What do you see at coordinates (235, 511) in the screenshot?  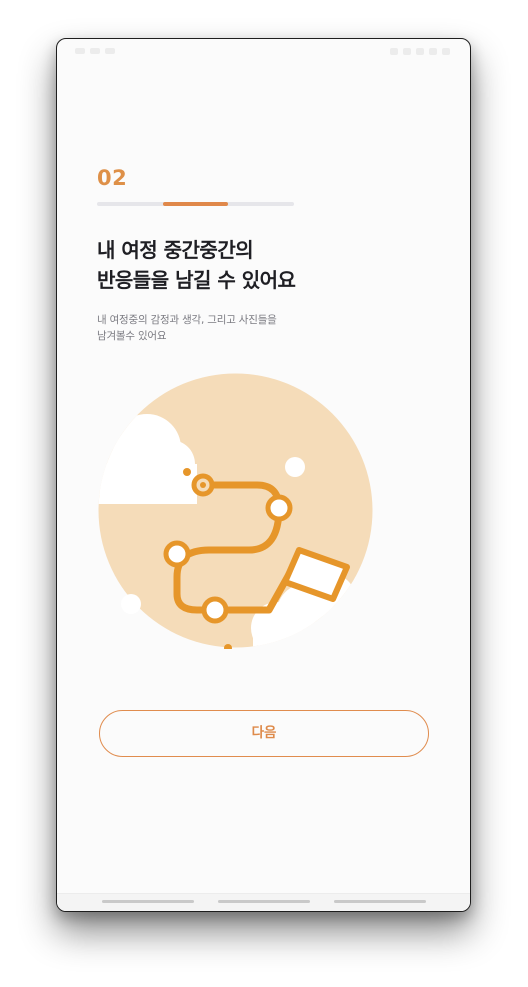 I see `journey-route-flag-icon` at bounding box center [235, 511].